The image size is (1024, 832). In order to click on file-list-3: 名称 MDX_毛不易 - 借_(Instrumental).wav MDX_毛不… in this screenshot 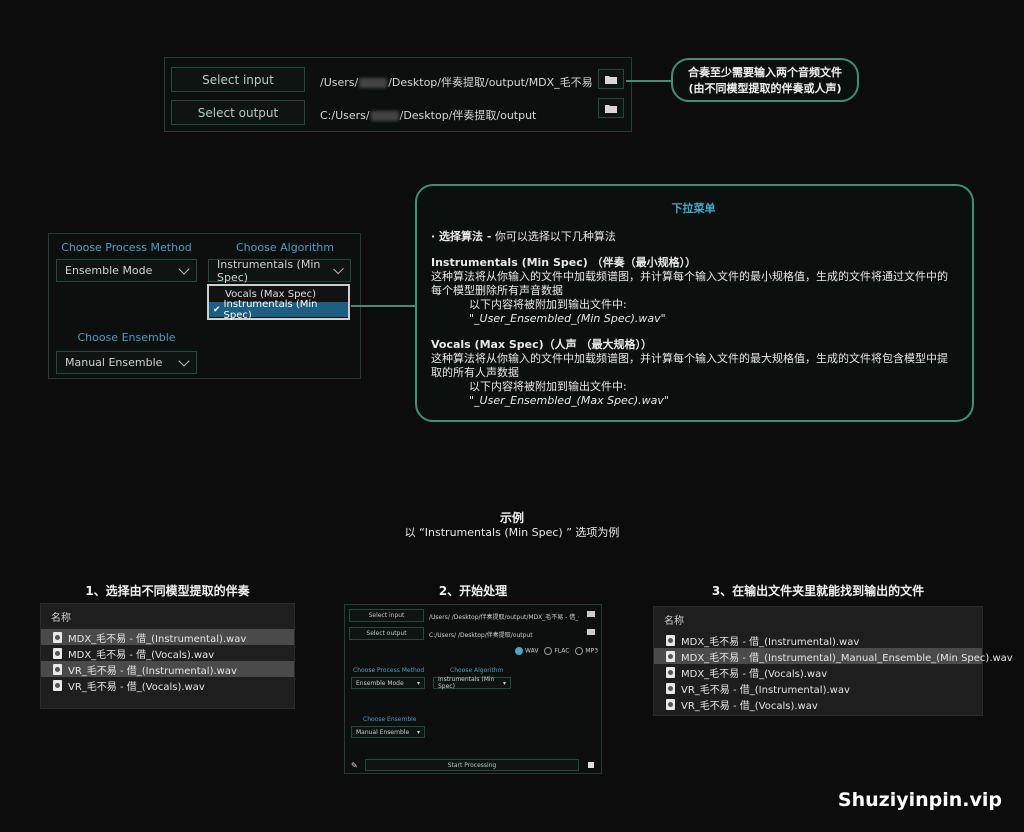, I will do `click(833, 661)`.